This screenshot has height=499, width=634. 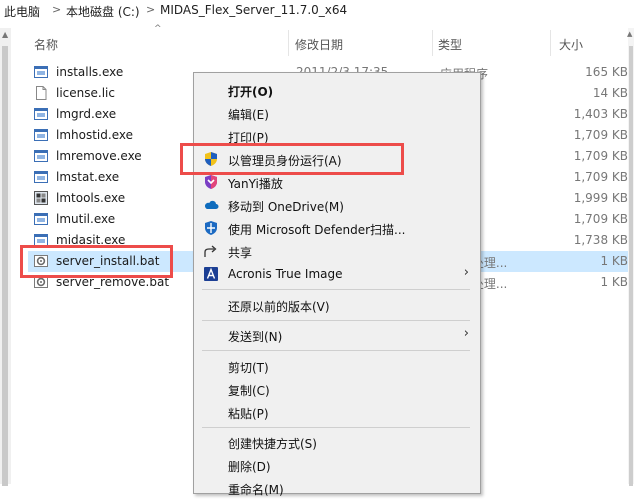 What do you see at coordinates (90, 72) in the screenshot?
I see `file-name: installs.exe` at bounding box center [90, 72].